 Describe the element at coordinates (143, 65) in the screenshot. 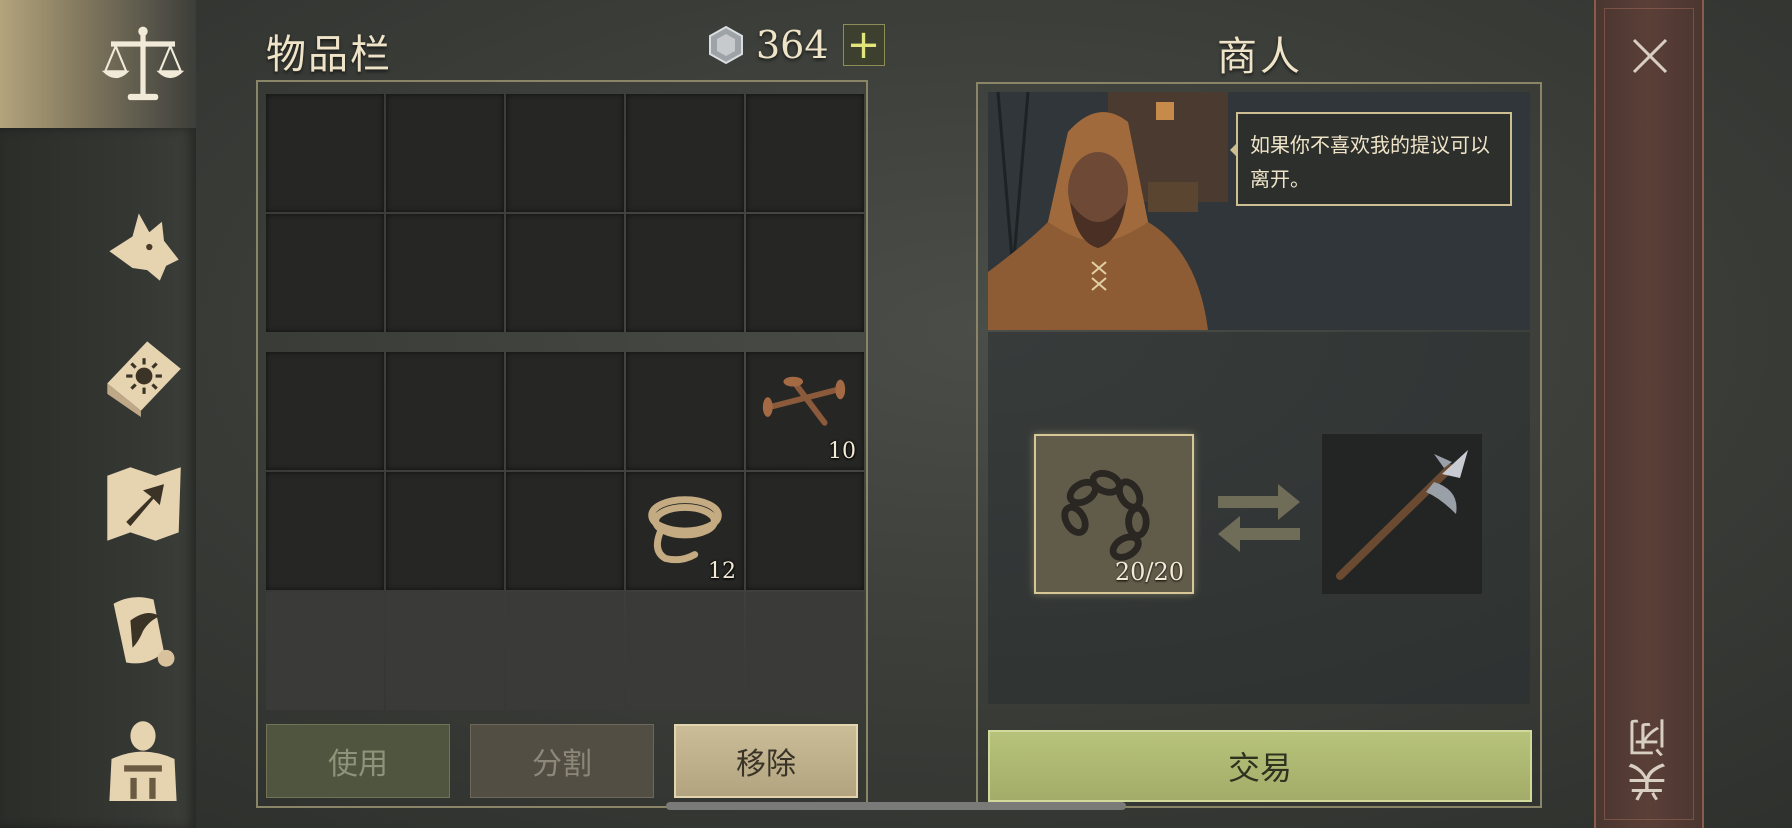

I see `scales-icon` at that location.